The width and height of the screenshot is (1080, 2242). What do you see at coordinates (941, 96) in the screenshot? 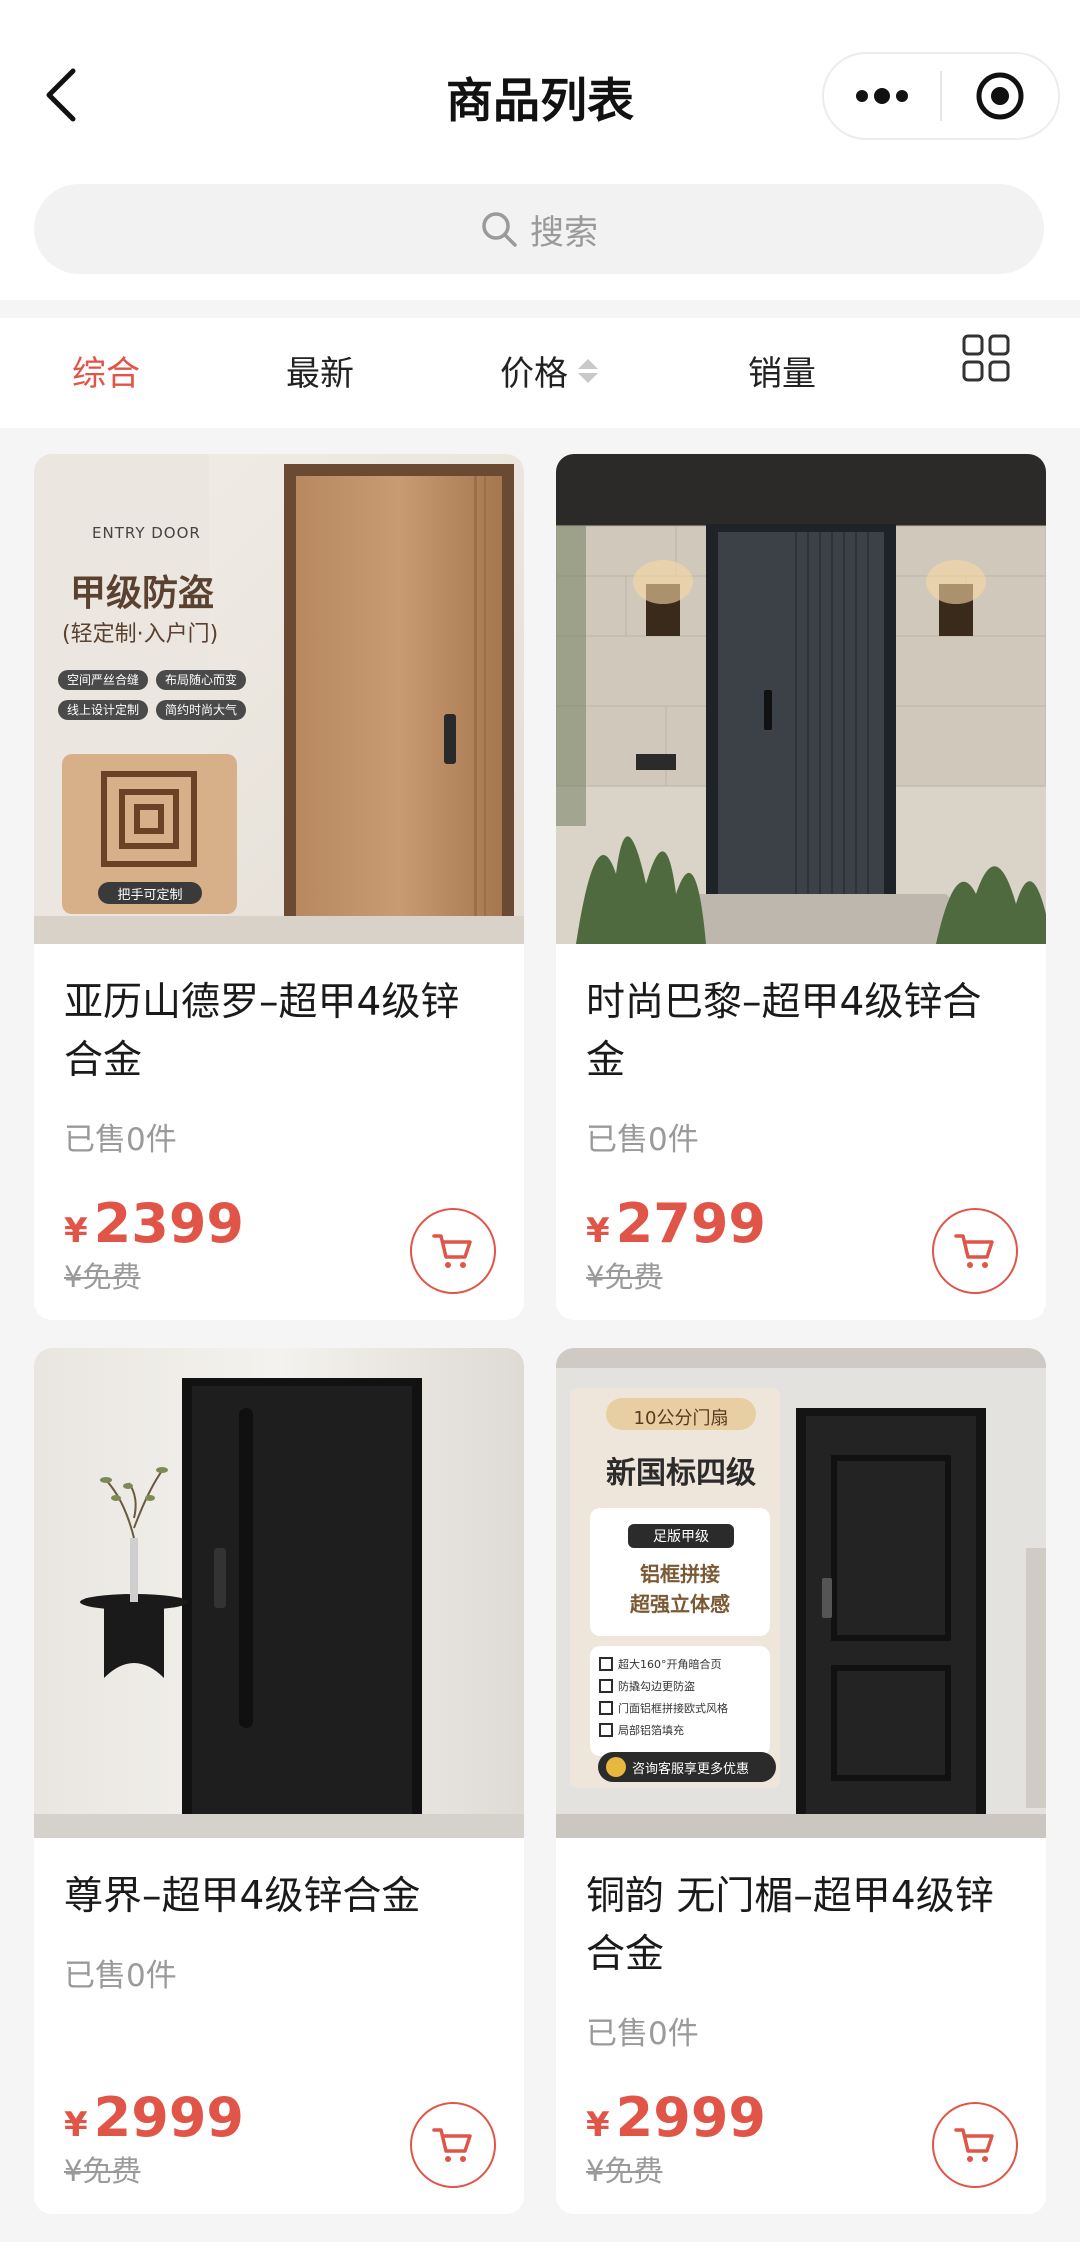
I see `mini-program-capsule` at bounding box center [941, 96].